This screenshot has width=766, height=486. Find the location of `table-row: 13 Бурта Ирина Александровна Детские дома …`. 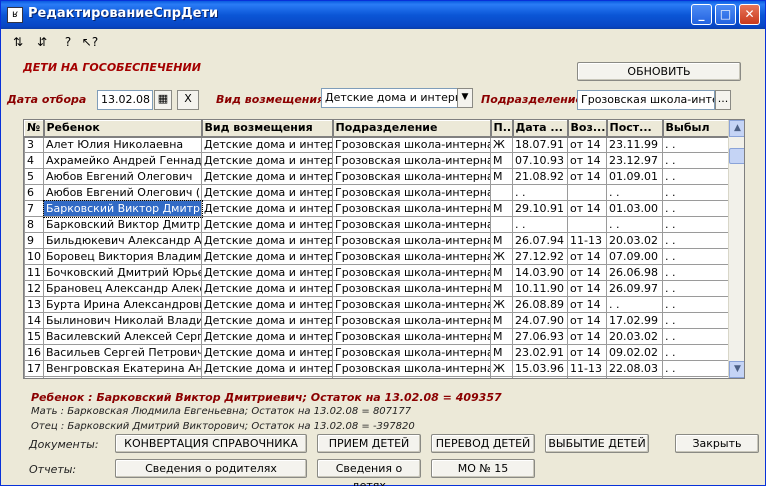

table-row: 13 Бурта Ирина Александровна Детские дома … is located at coordinates (376, 304).